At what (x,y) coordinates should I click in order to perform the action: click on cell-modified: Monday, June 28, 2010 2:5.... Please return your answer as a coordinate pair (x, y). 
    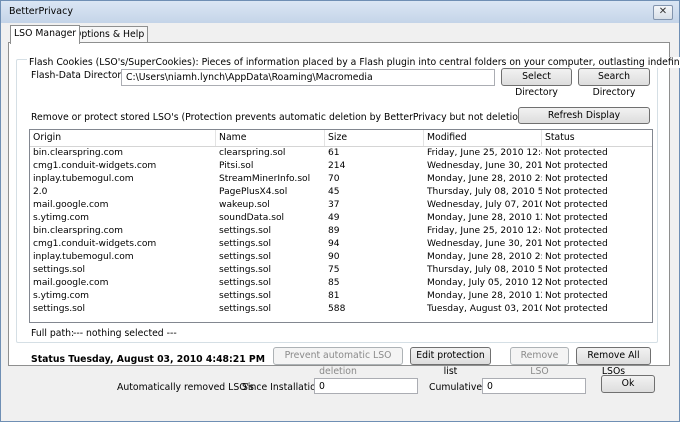
    Looking at the image, I should click on (484, 179).